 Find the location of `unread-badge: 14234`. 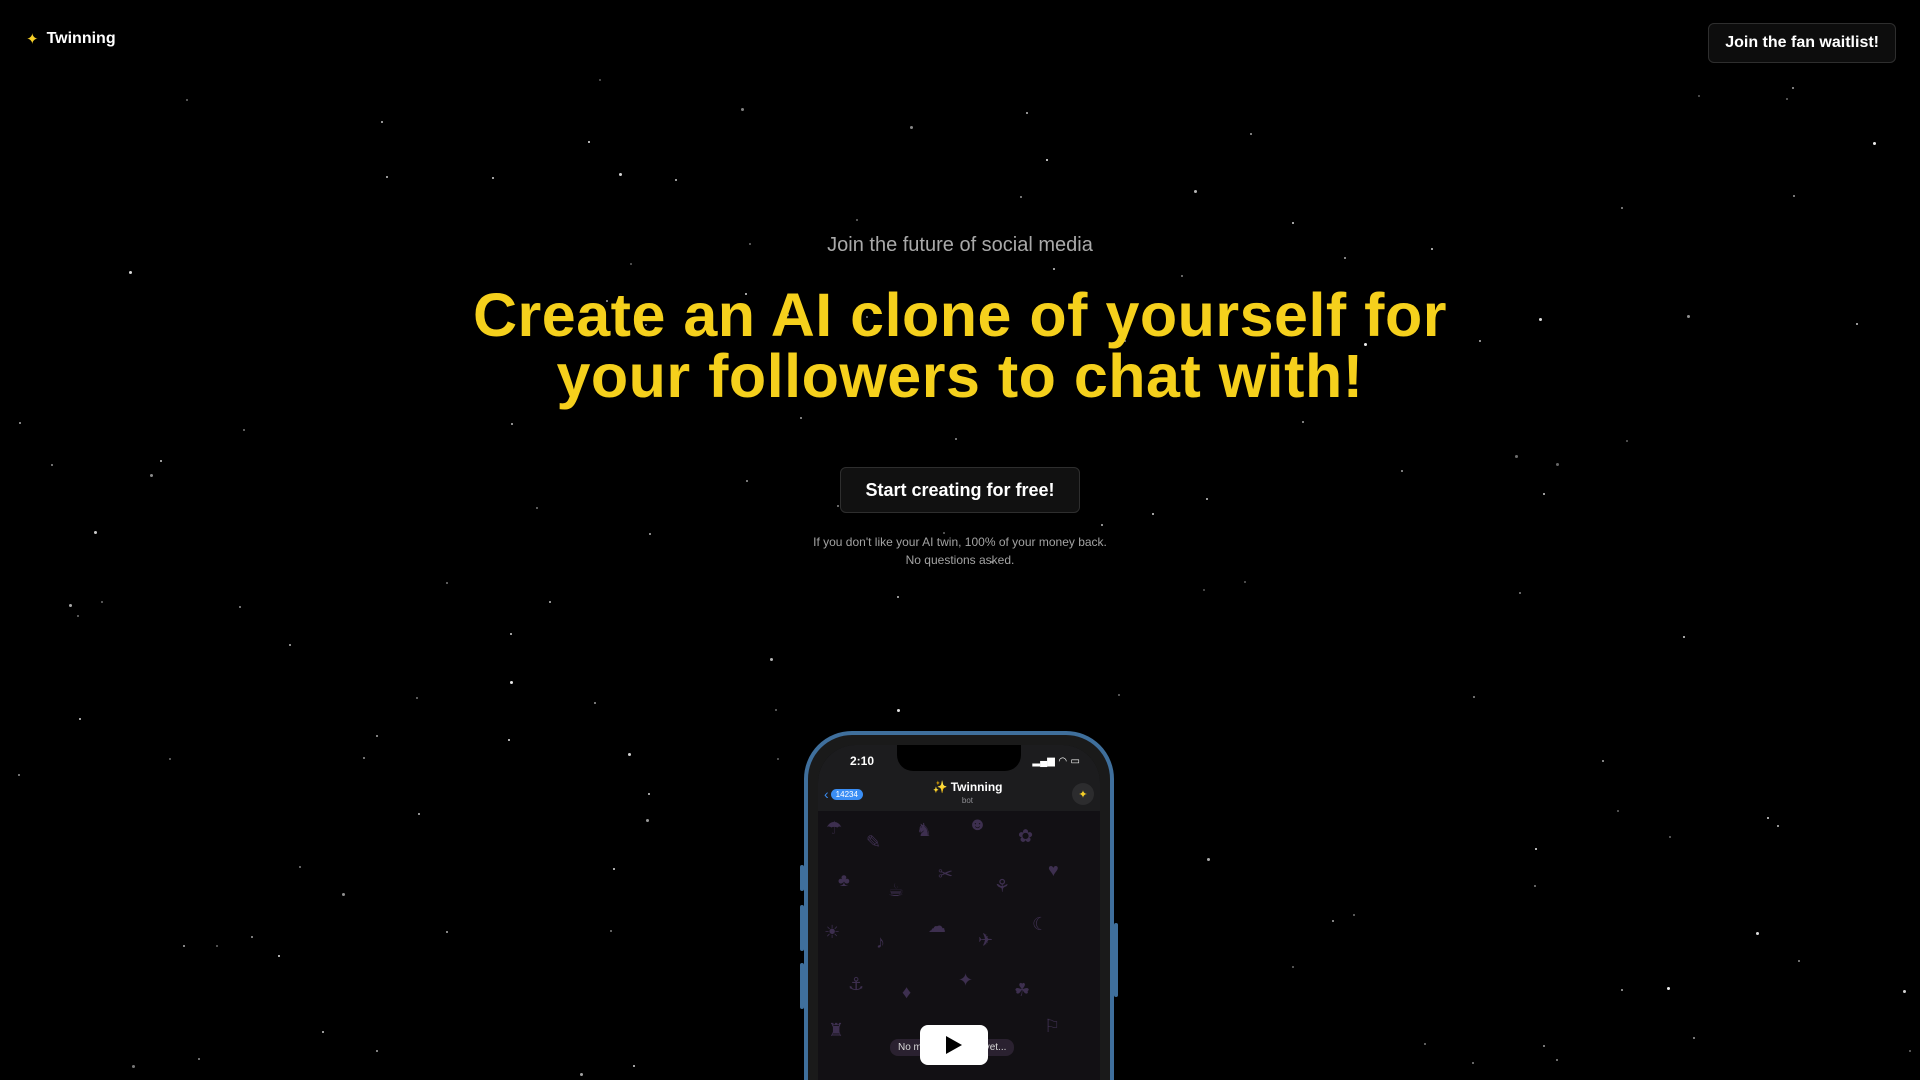

unread-badge: 14234 is located at coordinates (846, 794).